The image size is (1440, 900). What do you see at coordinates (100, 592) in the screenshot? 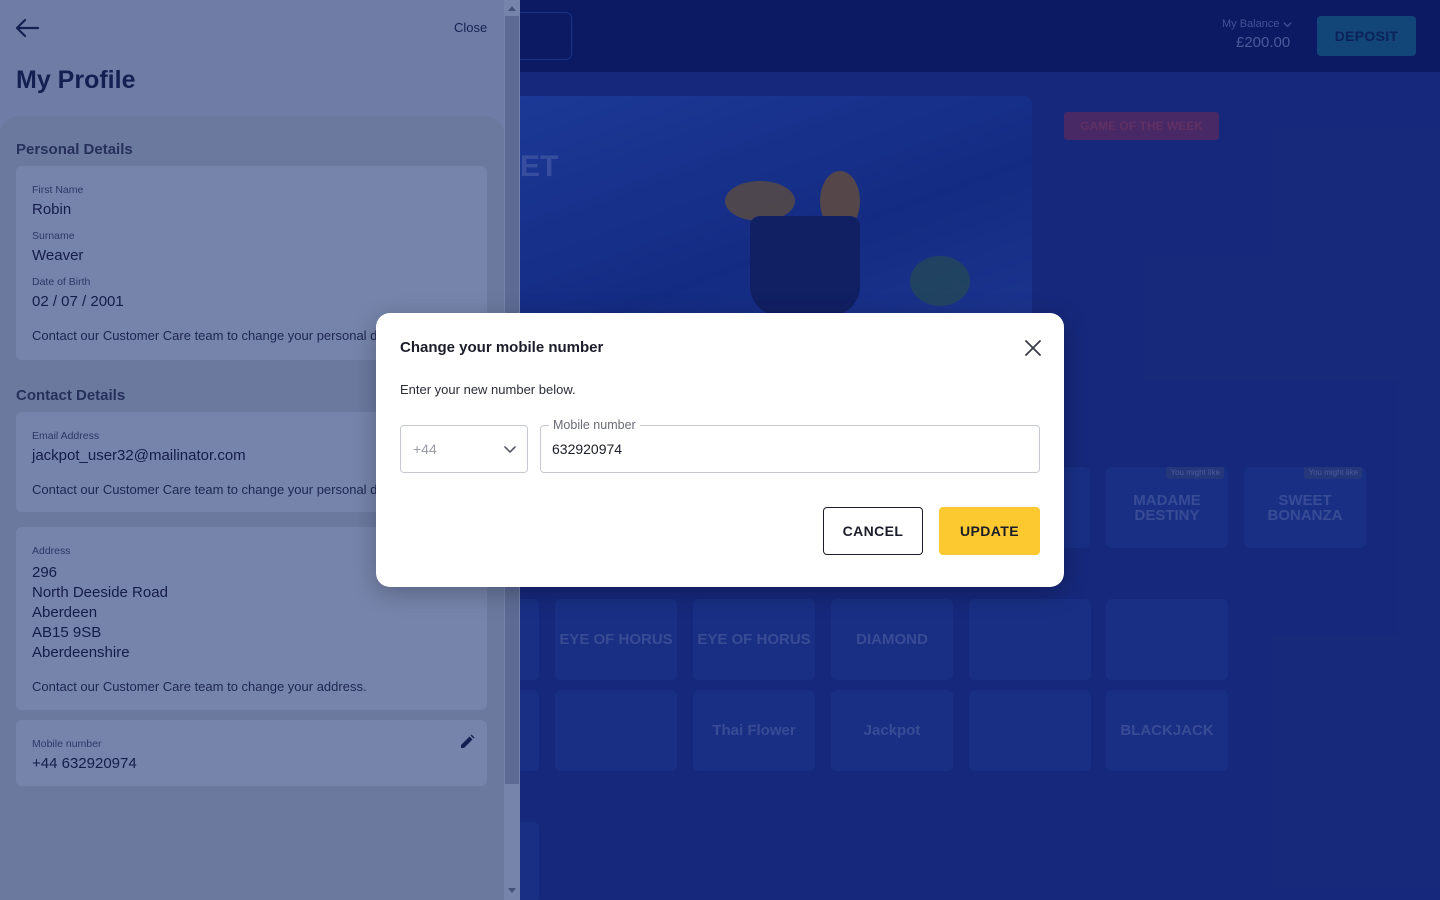
I see `address-line: North Deeside Road` at bounding box center [100, 592].